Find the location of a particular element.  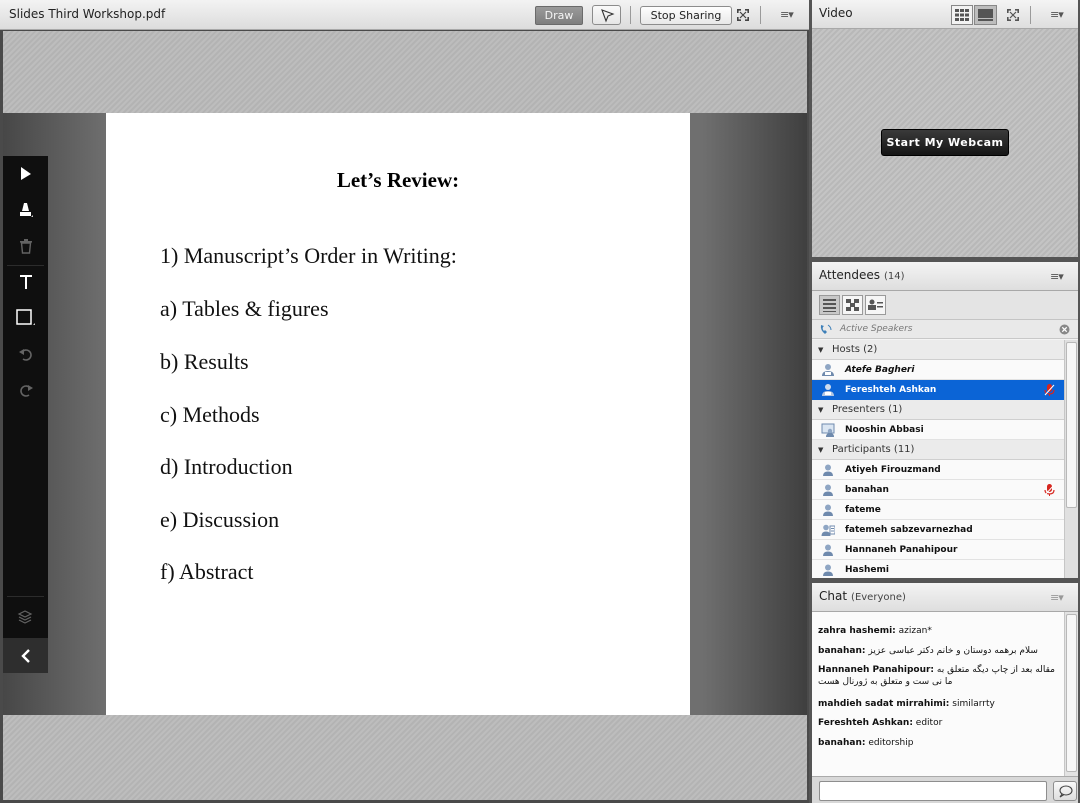

chat-input is located at coordinates (933, 791).